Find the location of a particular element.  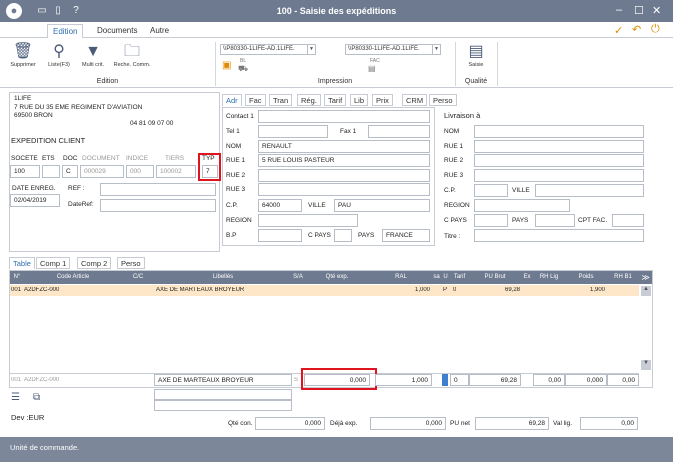

undo-icon: ↶ is located at coordinates (636, 29).